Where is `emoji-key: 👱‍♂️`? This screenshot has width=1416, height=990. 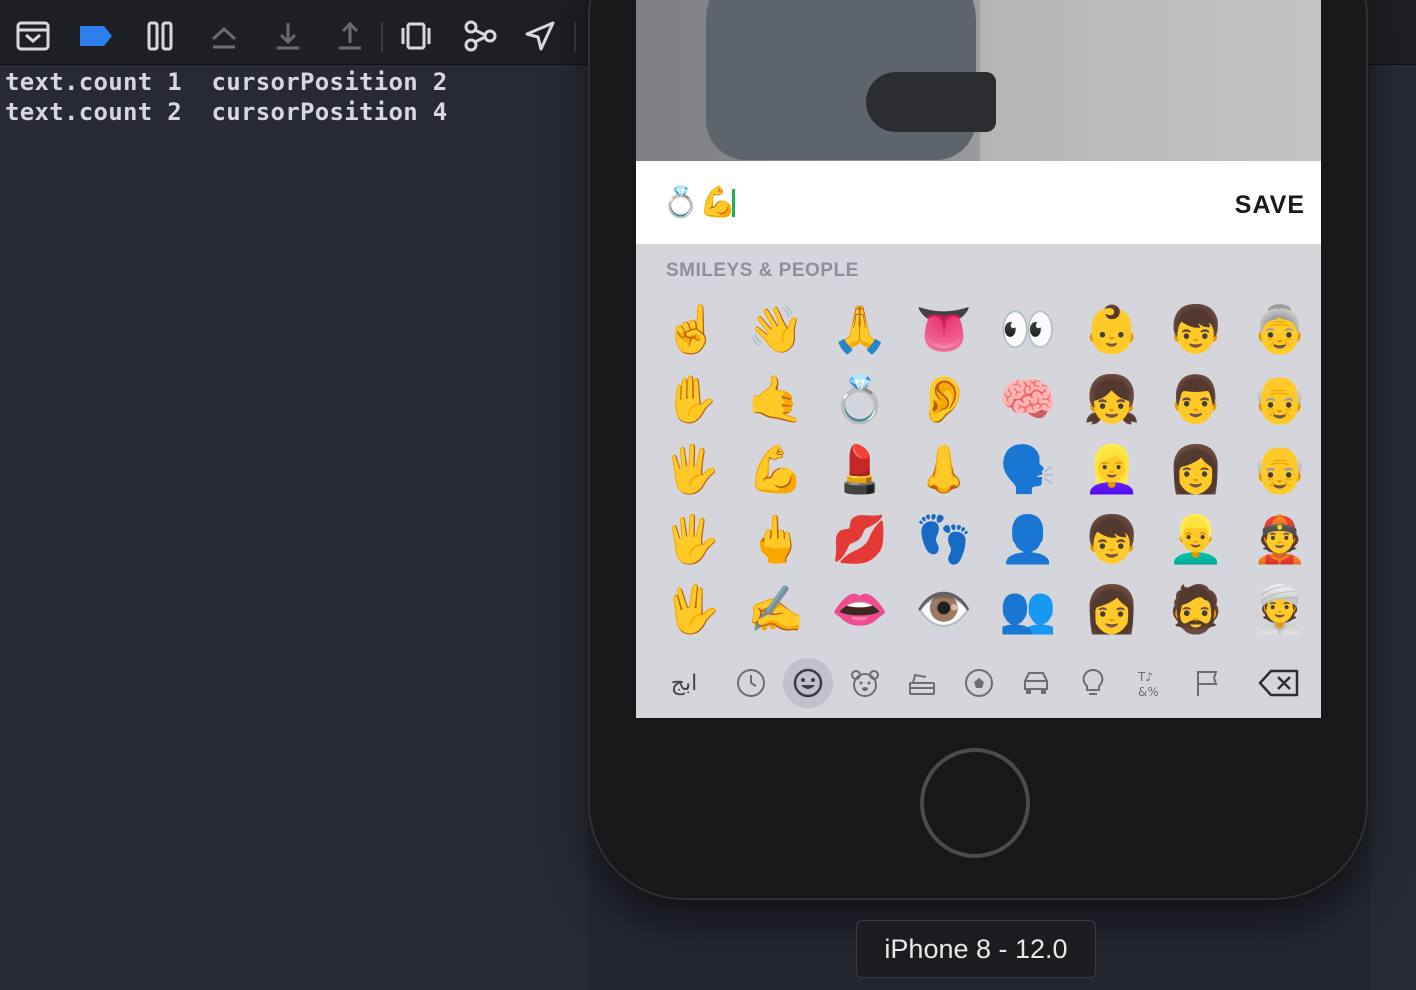
emoji-key: 👱‍♂️ is located at coordinates (1196, 539).